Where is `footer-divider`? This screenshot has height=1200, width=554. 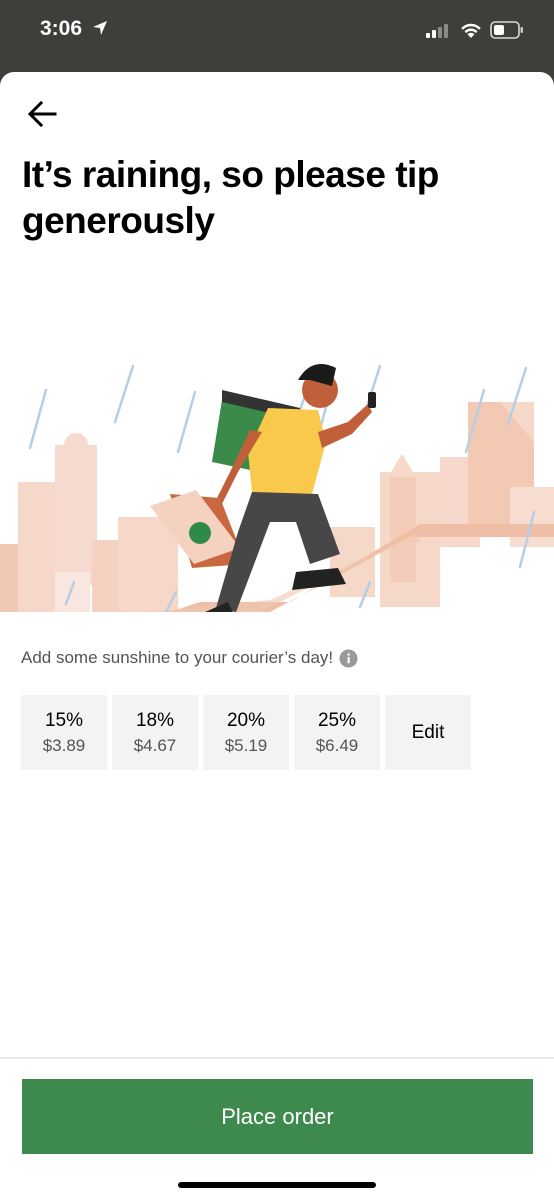 footer-divider is located at coordinates (277, 1058).